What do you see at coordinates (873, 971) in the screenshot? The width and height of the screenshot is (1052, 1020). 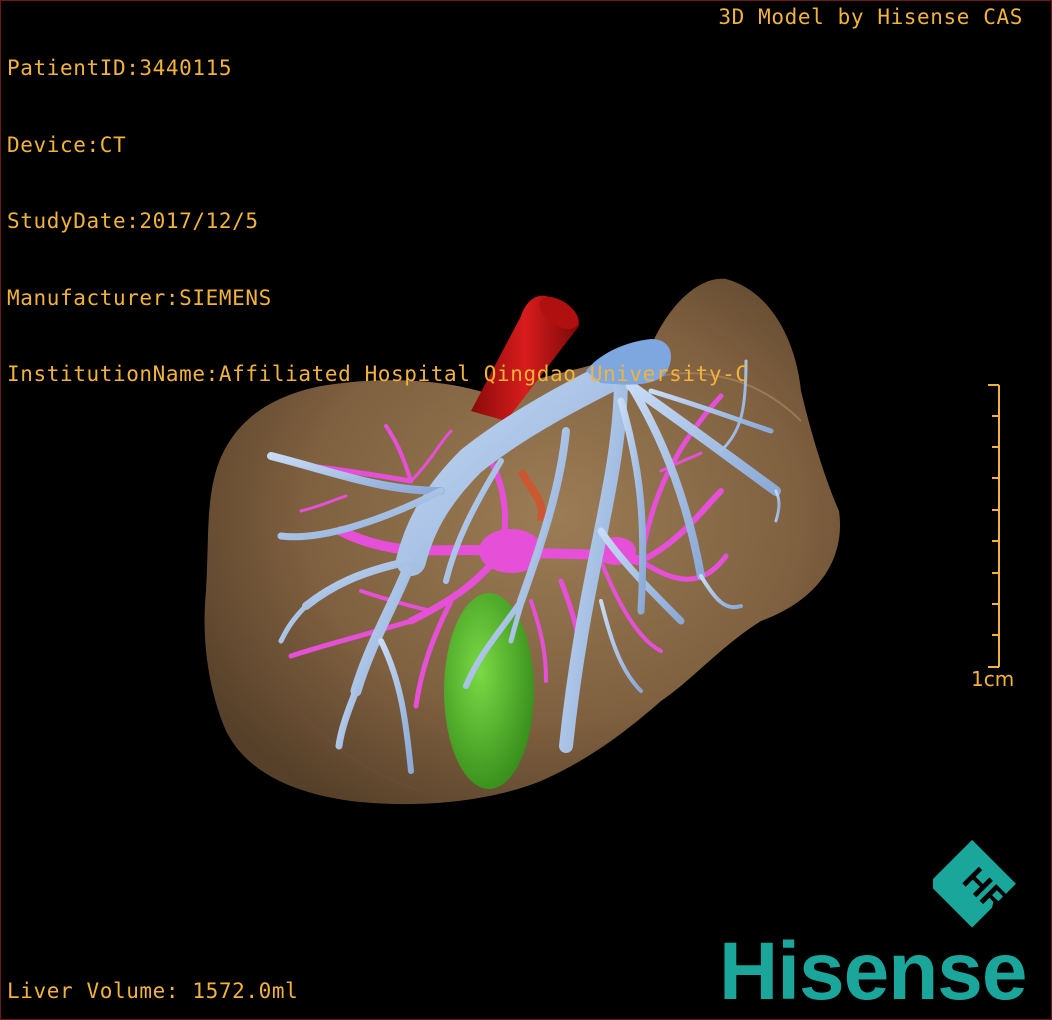 I see `hisense-logo: Hisense` at bounding box center [873, 971].